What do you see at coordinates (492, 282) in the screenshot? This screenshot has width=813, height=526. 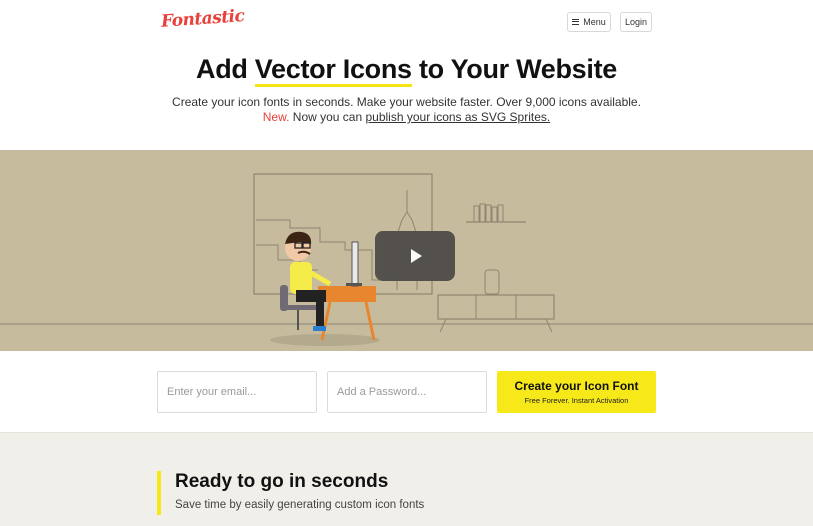 I see `vase` at bounding box center [492, 282].